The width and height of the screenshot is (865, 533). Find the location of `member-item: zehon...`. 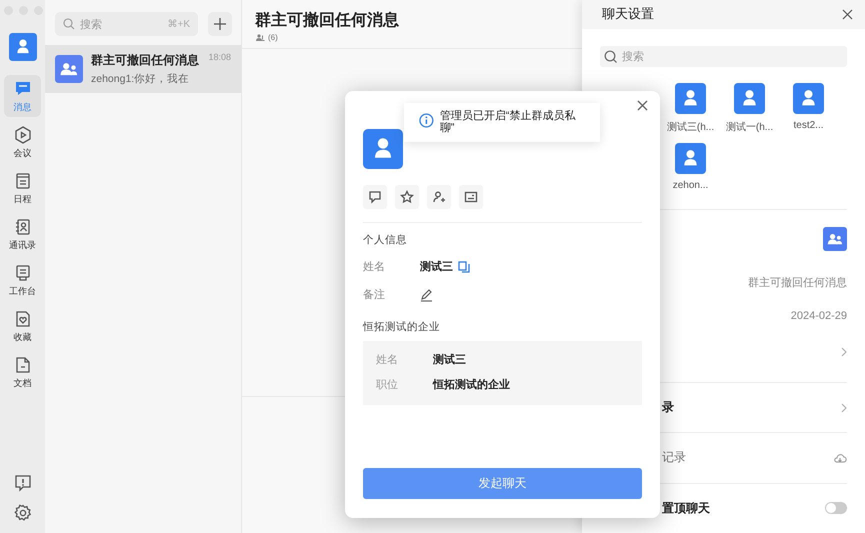

member-item: zehon... is located at coordinates (690, 167).